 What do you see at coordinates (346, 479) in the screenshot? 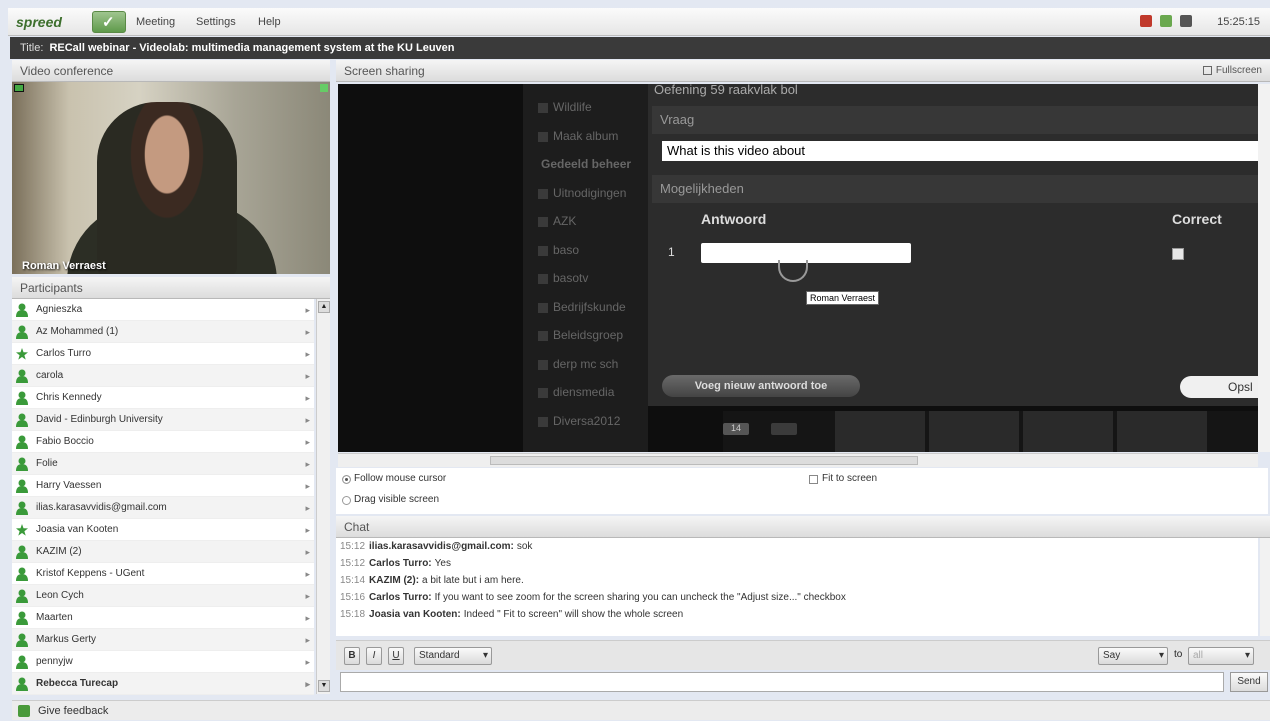
I see `follow-cursor-radio` at bounding box center [346, 479].